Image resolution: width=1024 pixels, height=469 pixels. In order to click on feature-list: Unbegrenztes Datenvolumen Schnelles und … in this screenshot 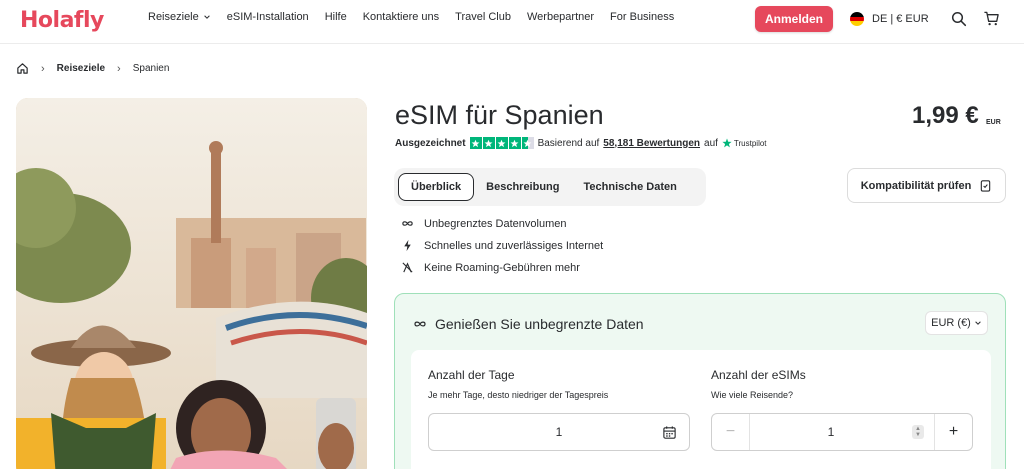, I will do `click(502, 245)`.